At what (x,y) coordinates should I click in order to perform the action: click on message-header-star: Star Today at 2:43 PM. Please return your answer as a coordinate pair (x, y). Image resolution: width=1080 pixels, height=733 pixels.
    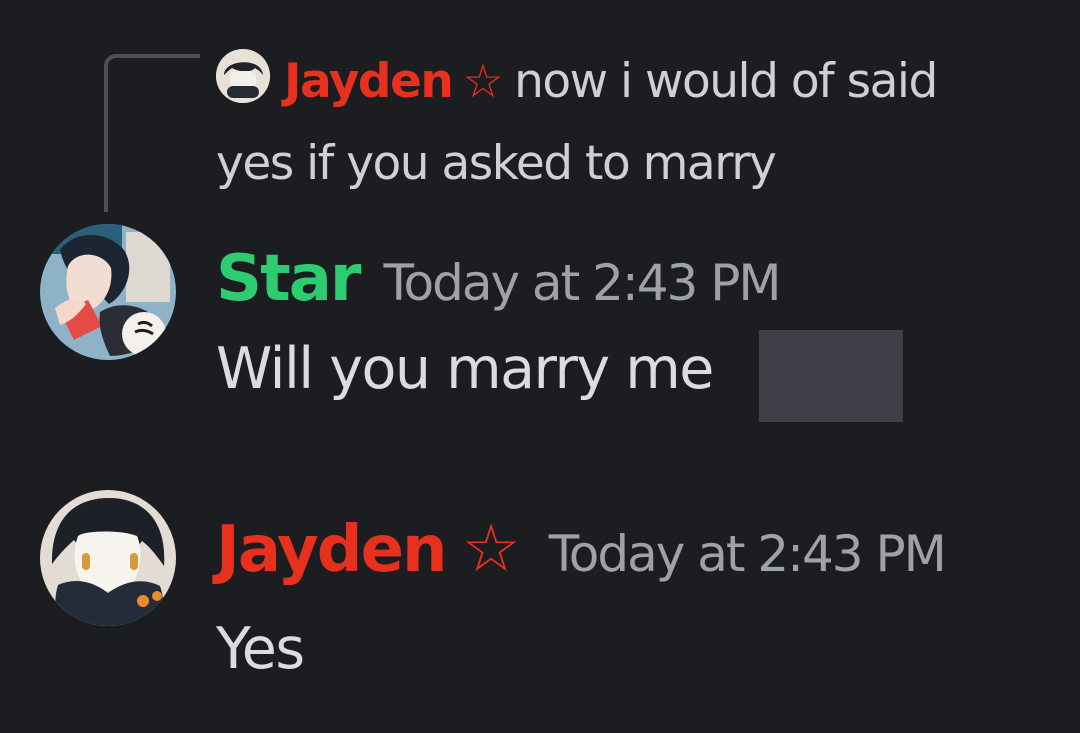
    Looking at the image, I should click on (499, 287).